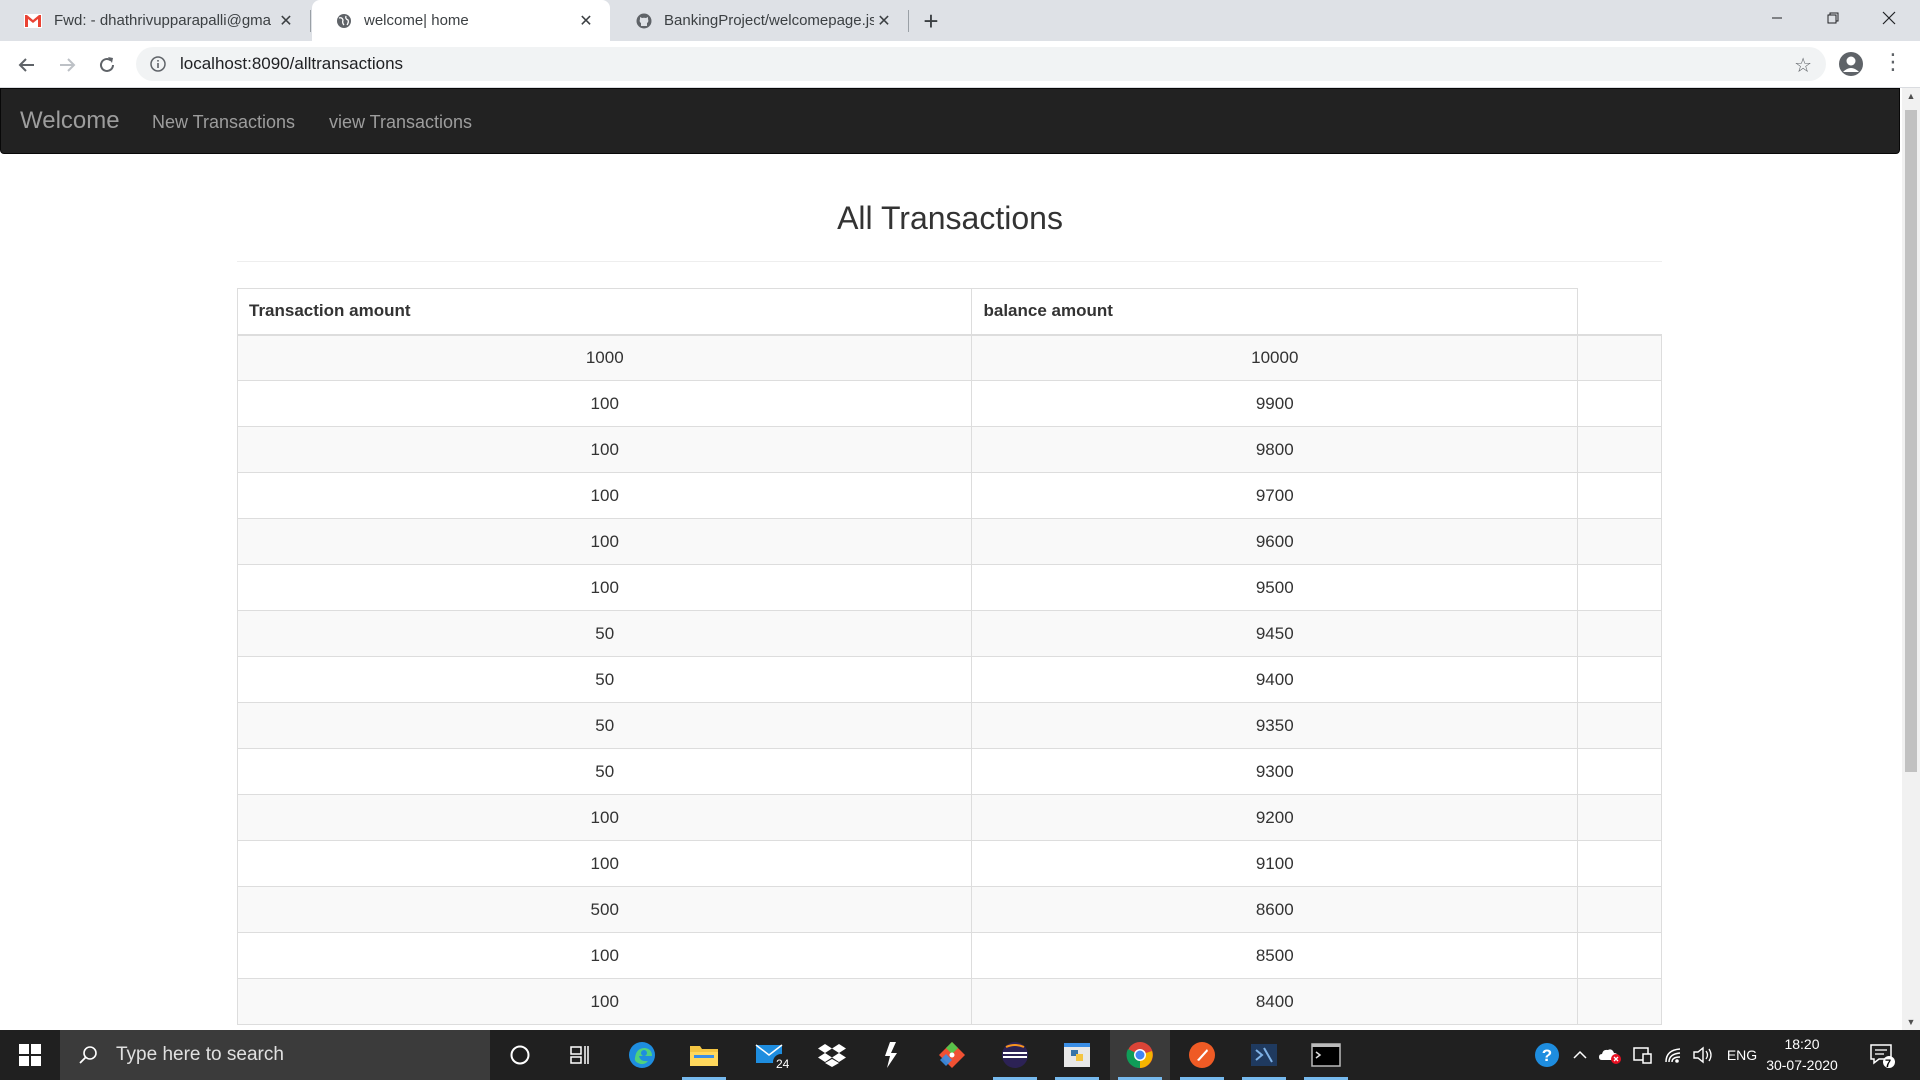 The width and height of the screenshot is (1920, 1080). What do you see at coordinates (1275, 1001) in the screenshot?
I see `cell-balance-amount: 8400` at bounding box center [1275, 1001].